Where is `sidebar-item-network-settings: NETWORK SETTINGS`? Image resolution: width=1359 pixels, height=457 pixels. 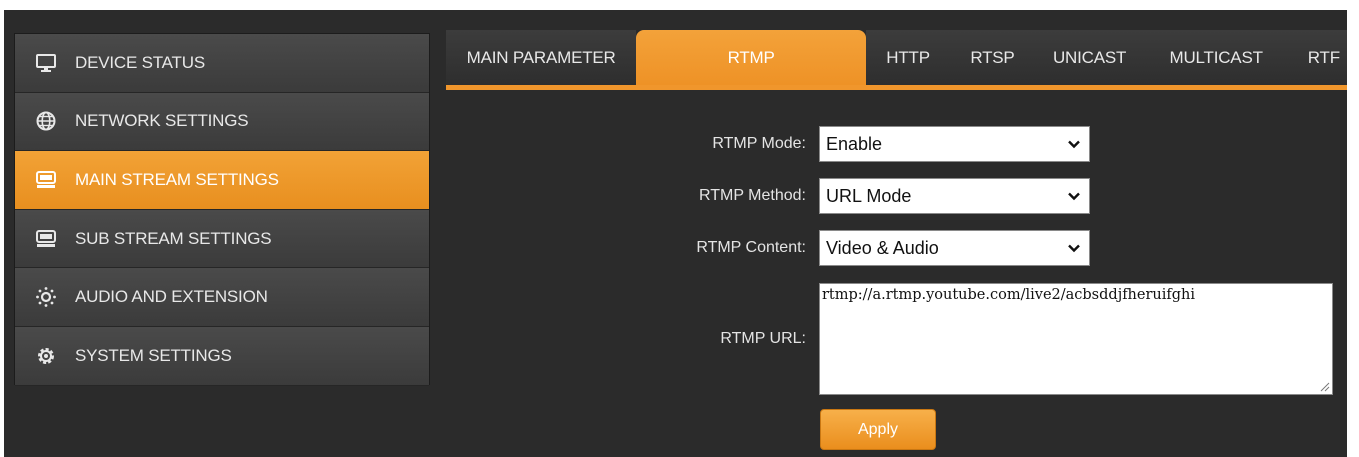
sidebar-item-network-settings: NETWORK SETTINGS is located at coordinates (222, 122).